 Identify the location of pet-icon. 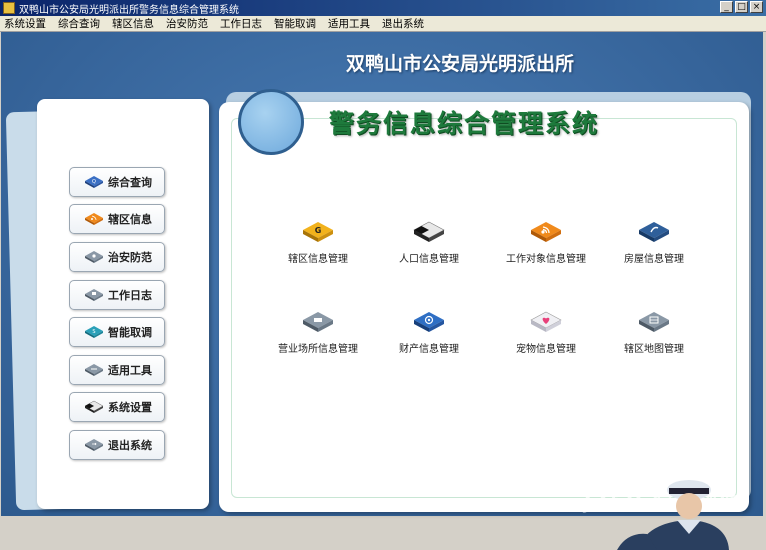
(546, 322).